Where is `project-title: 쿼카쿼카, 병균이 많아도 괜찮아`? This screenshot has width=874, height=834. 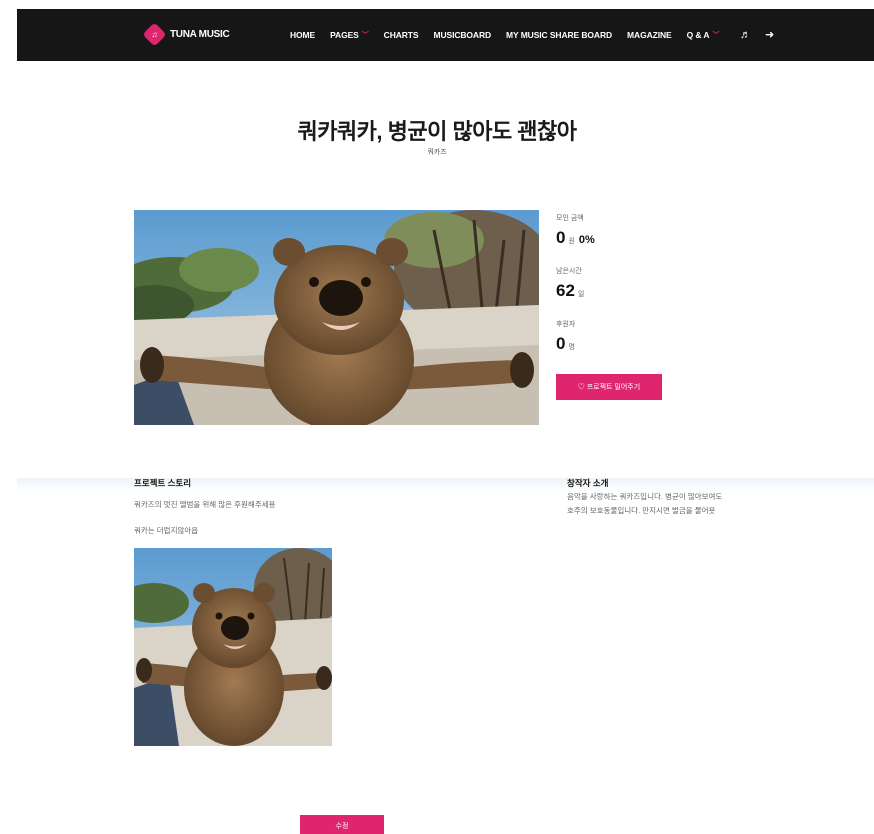
project-title: 쿼카쿼카, 병균이 많아도 괜찮아 is located at coordinates (437, 131).